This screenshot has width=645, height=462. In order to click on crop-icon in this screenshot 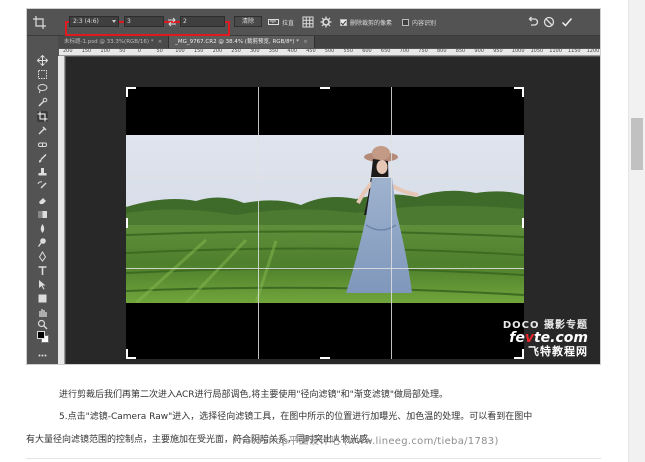, I will do `click(42, 116)`.